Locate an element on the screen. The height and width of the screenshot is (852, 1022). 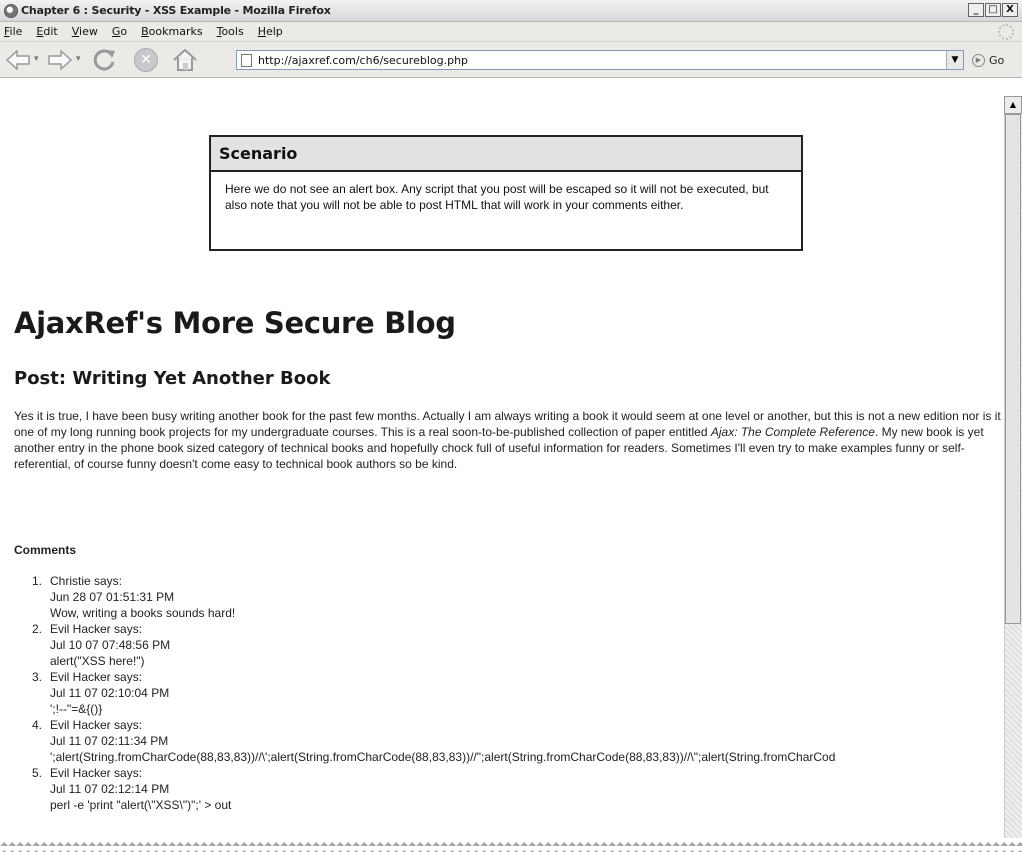
comment-number: 1. is located at coordinates (36, 581).